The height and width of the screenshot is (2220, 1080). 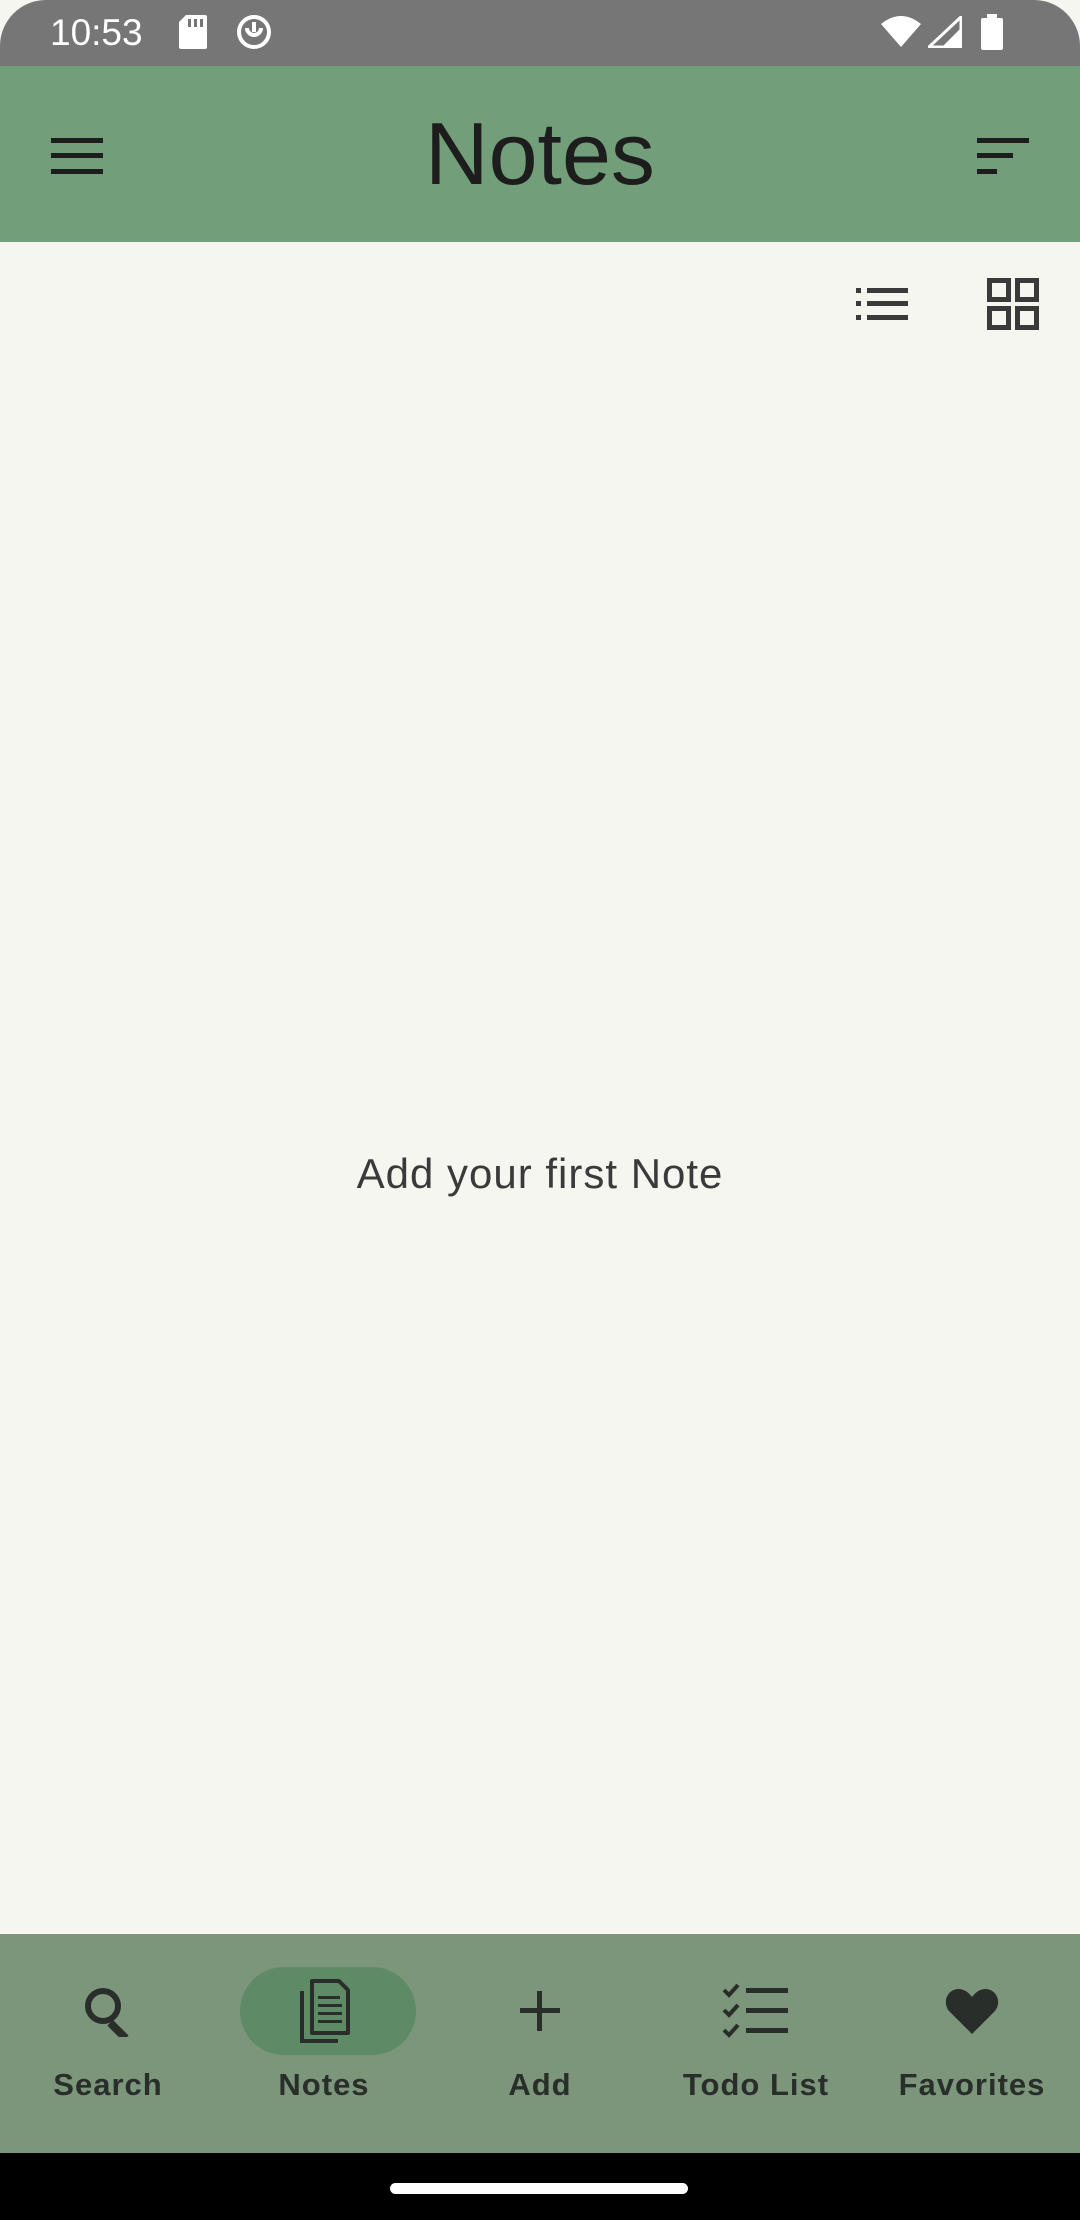 What do you see at coordinates (992, 34) in the screenshot?
I see `battery-icon` at bounding box center [992, 34].